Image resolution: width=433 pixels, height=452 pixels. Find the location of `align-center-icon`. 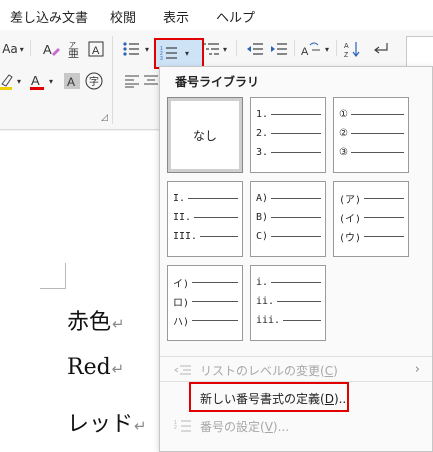

align-center-icon is located at coordinates (151, 81).